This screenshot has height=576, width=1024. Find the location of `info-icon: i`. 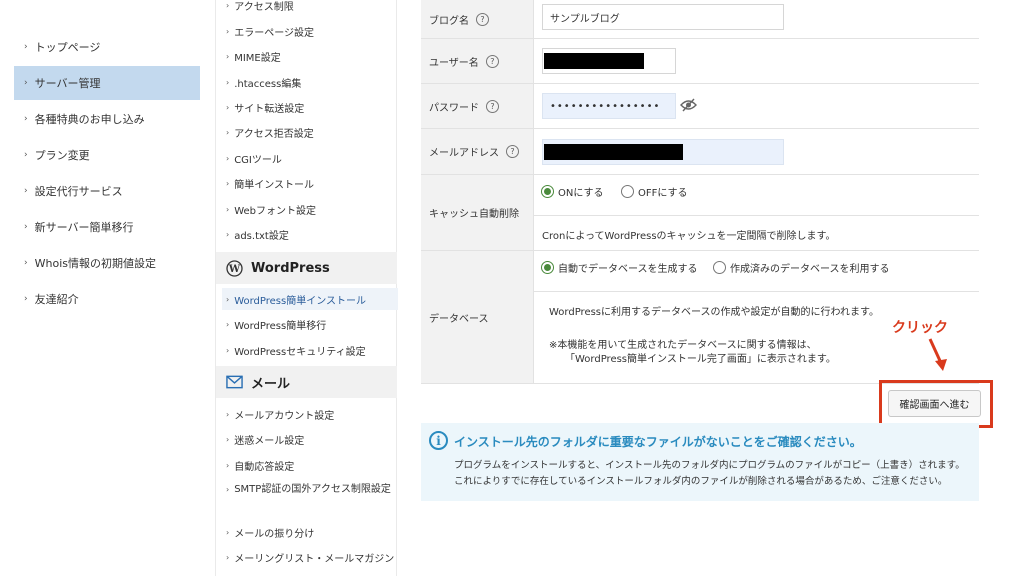

info-icon: i is located at coordinates (438, 440).